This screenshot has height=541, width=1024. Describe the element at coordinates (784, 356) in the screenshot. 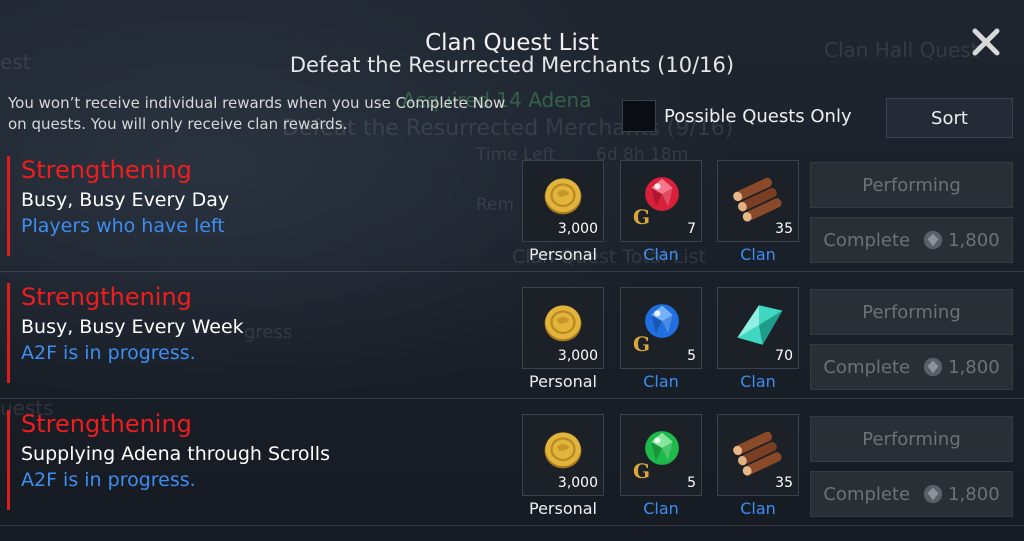

I see `reward-quantity: 70` at that location.